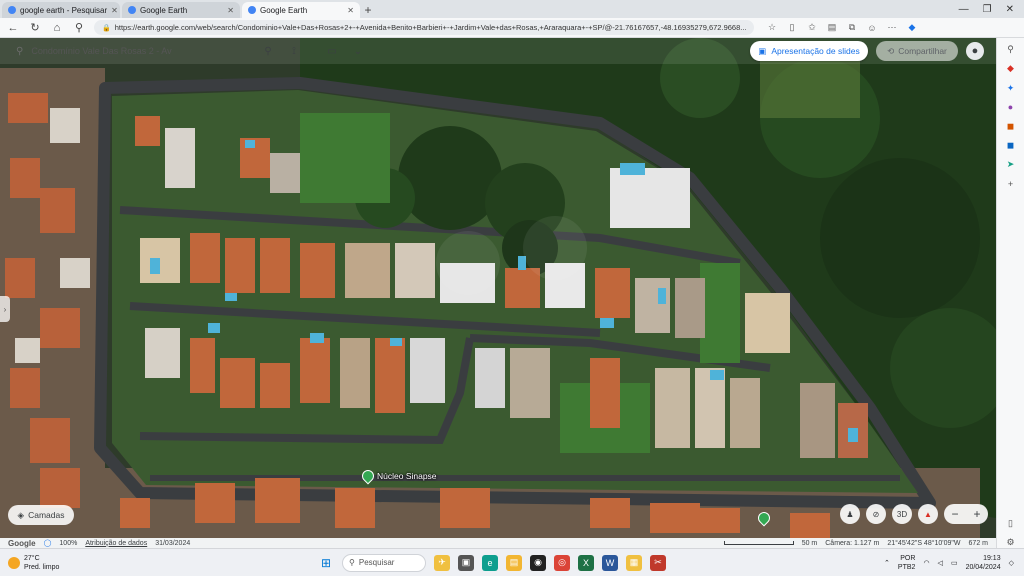 This screenshot has height=576, width=1024. What do you see at coordinates (832, 28) in the screenshot?
I see `collections-icon: ▤` at bounding box center [832, 28].